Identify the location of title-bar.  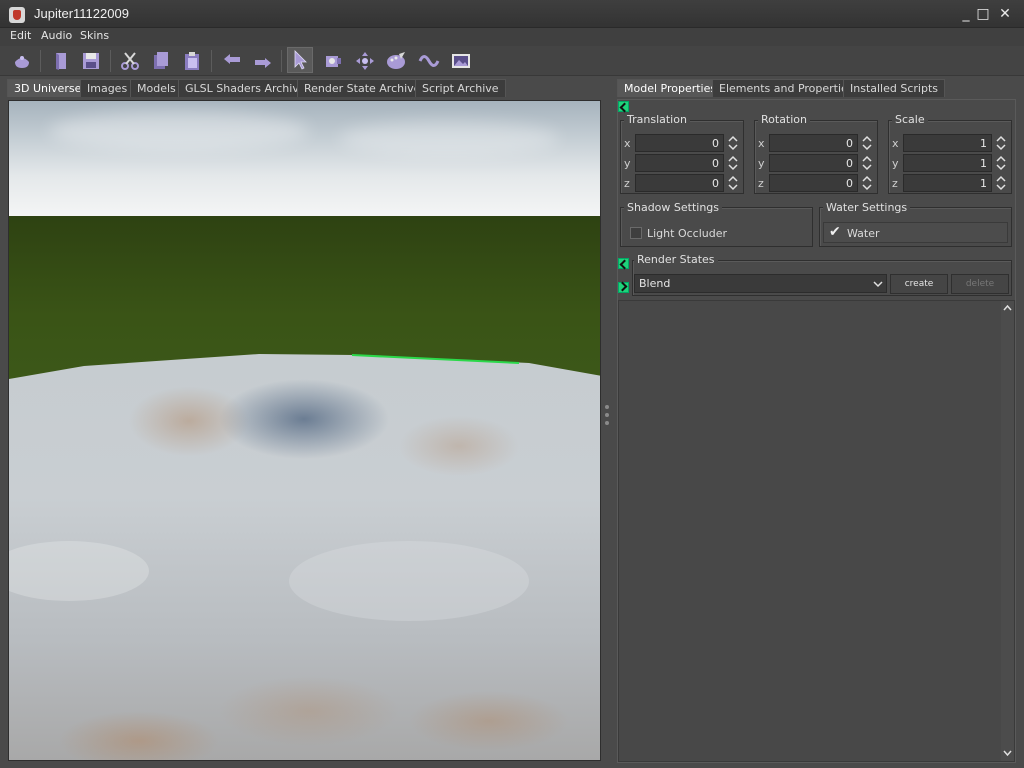
(512, 14).